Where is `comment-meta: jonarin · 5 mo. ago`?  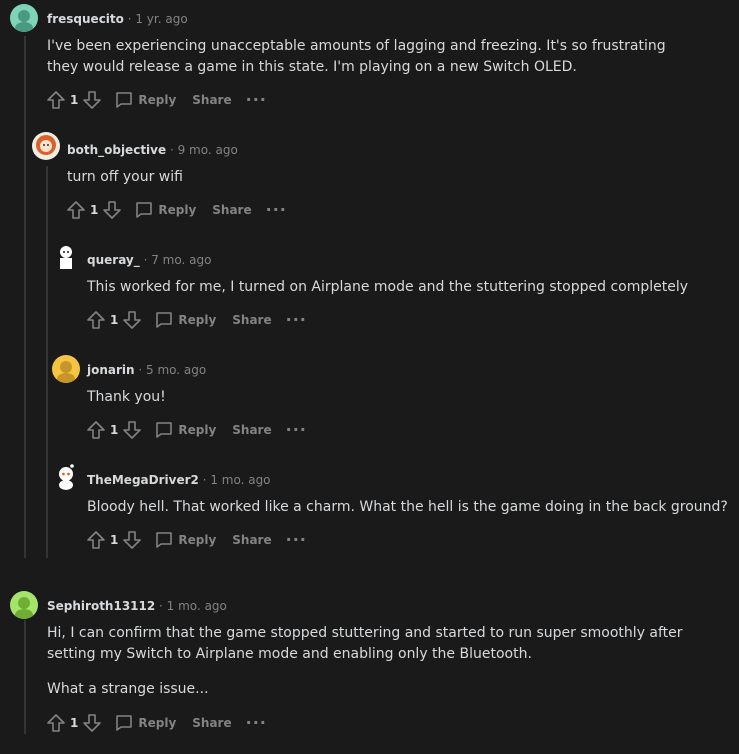
comment-meta: jonarin · 5 mo. ago is located at coordinates (147, 370).